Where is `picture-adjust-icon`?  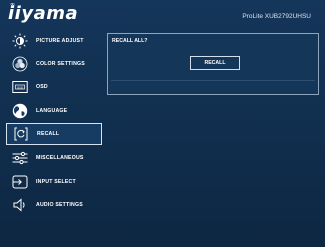
picture-adjust-icon is located at coordinates (20, 41).